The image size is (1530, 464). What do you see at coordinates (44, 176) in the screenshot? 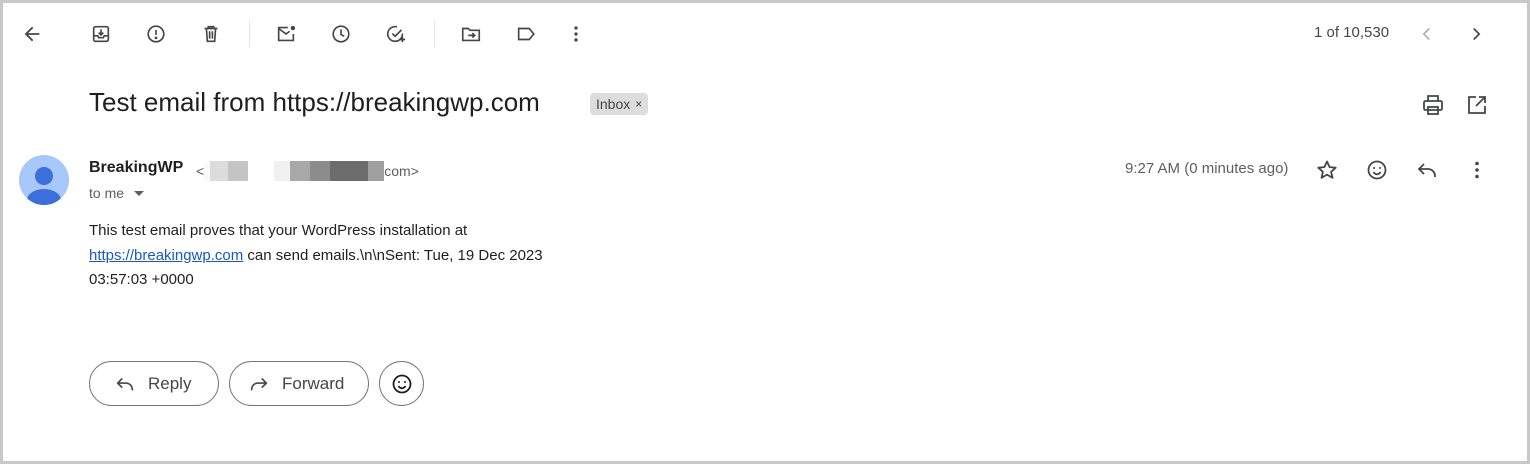
I see `avatar-head` at bounding box center [44, 176].